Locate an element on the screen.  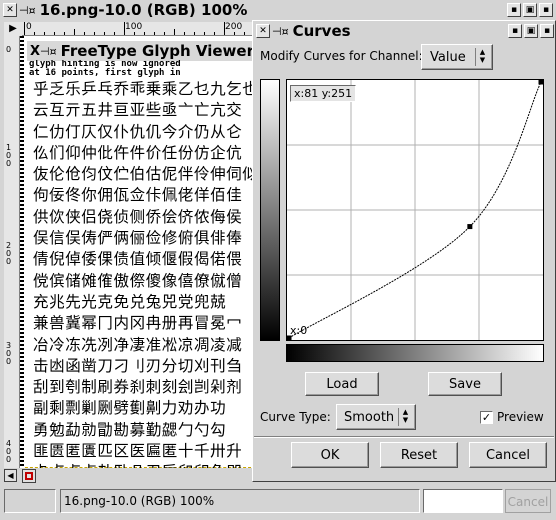
glyph-row: 勇勉勐勍勖勘募勤勰勹勺勾 is located at coordinates (130, 429).